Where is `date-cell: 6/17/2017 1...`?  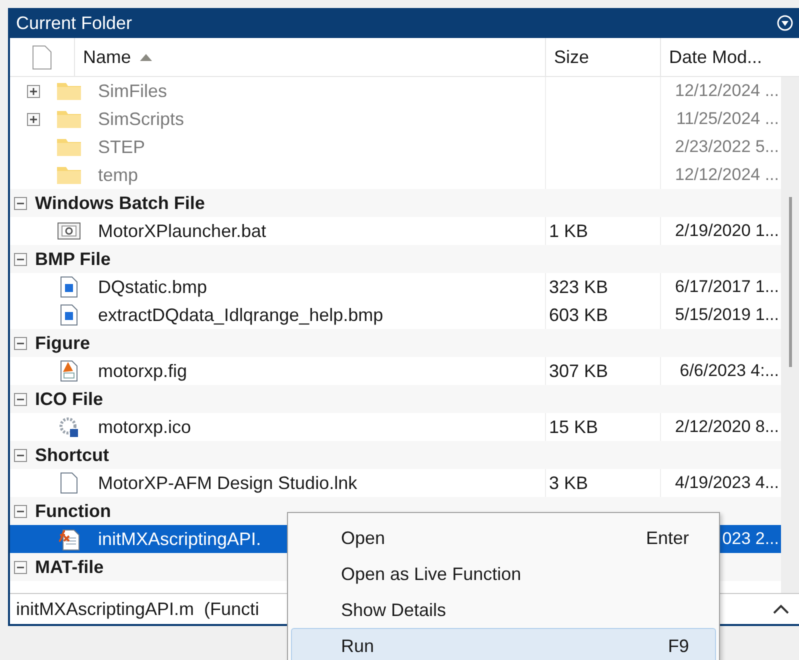 date-cell: 6/17/2017 1... is located at coordinates (727, 287).